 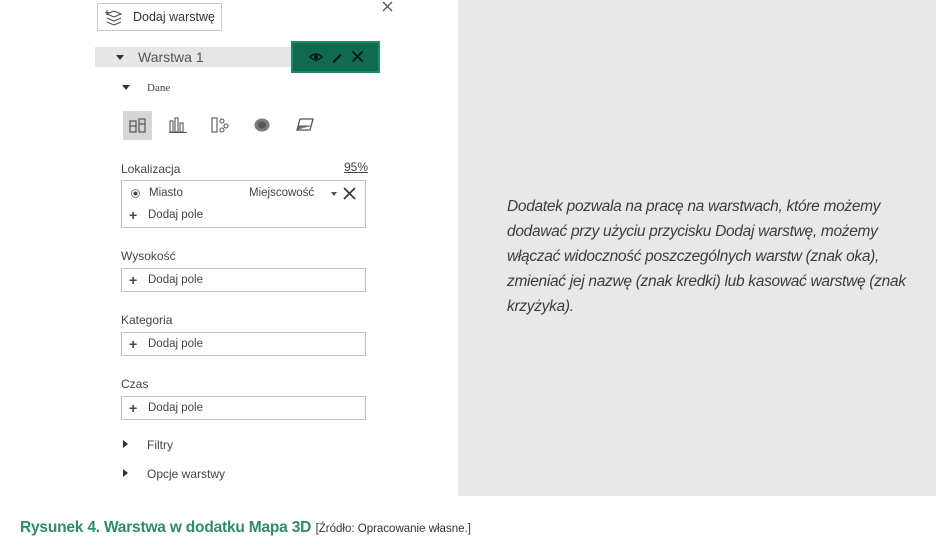 What do you see at coordinates (316, 57) in the screenshot?
I see `eye-icon` at bounding box center [316, 57].